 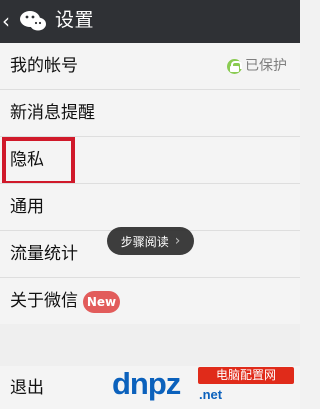 I want to click on menu-item-label: 我的帐号, so click(x=44, y=66).